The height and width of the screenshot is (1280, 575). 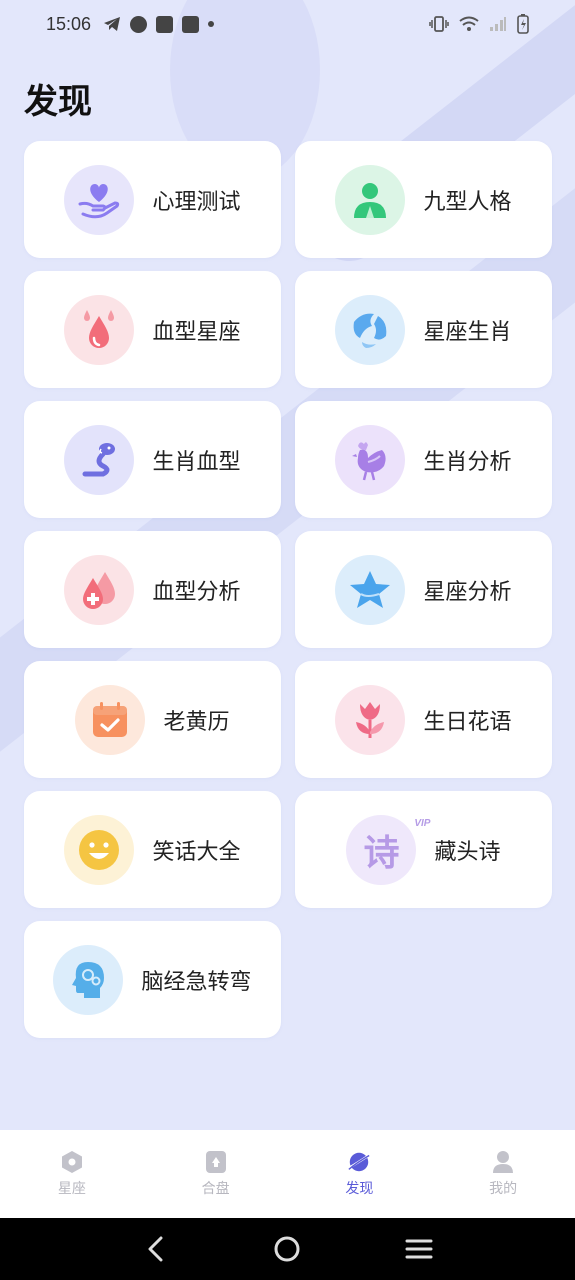 I want to click on page-title: 发现, so click(x=58, y=102).